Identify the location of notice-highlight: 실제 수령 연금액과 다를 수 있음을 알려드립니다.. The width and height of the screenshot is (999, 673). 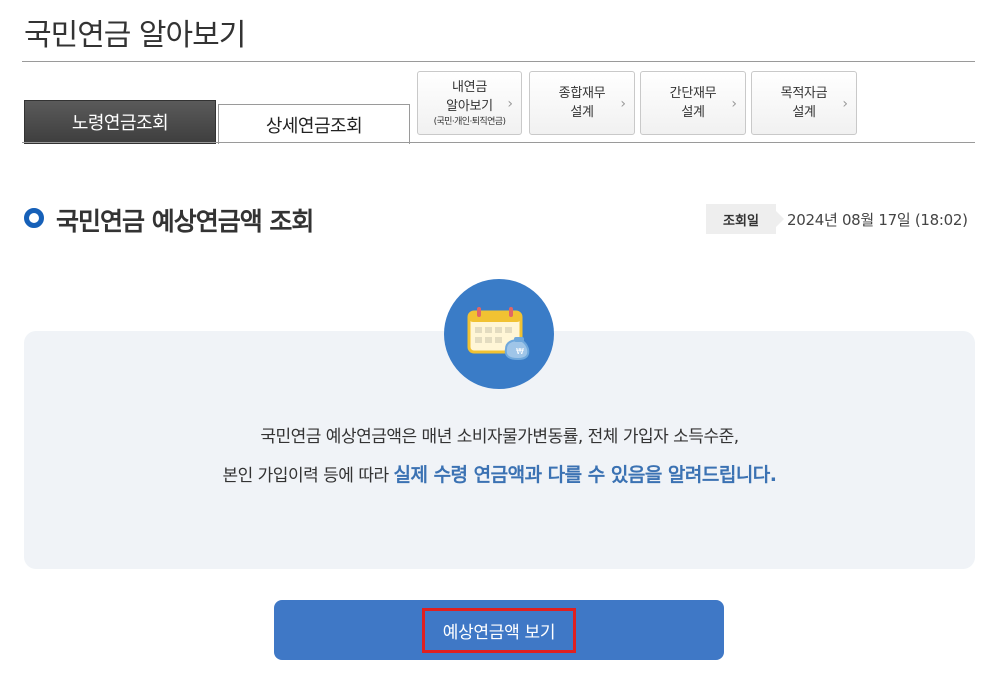
(585, 475).